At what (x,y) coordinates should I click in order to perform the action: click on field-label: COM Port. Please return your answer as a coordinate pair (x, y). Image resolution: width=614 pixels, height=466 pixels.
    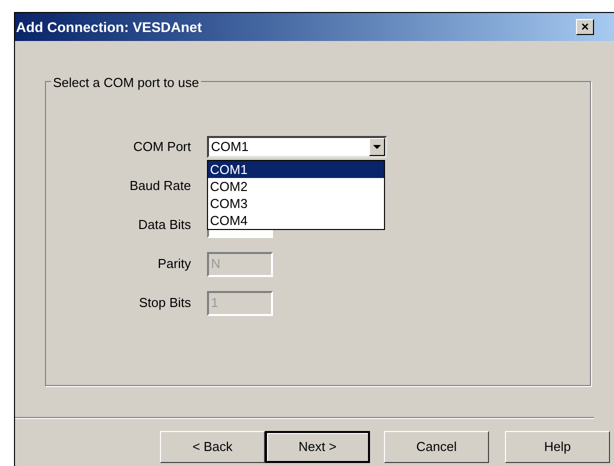
    Looking at the image, I should click on (162, 147).